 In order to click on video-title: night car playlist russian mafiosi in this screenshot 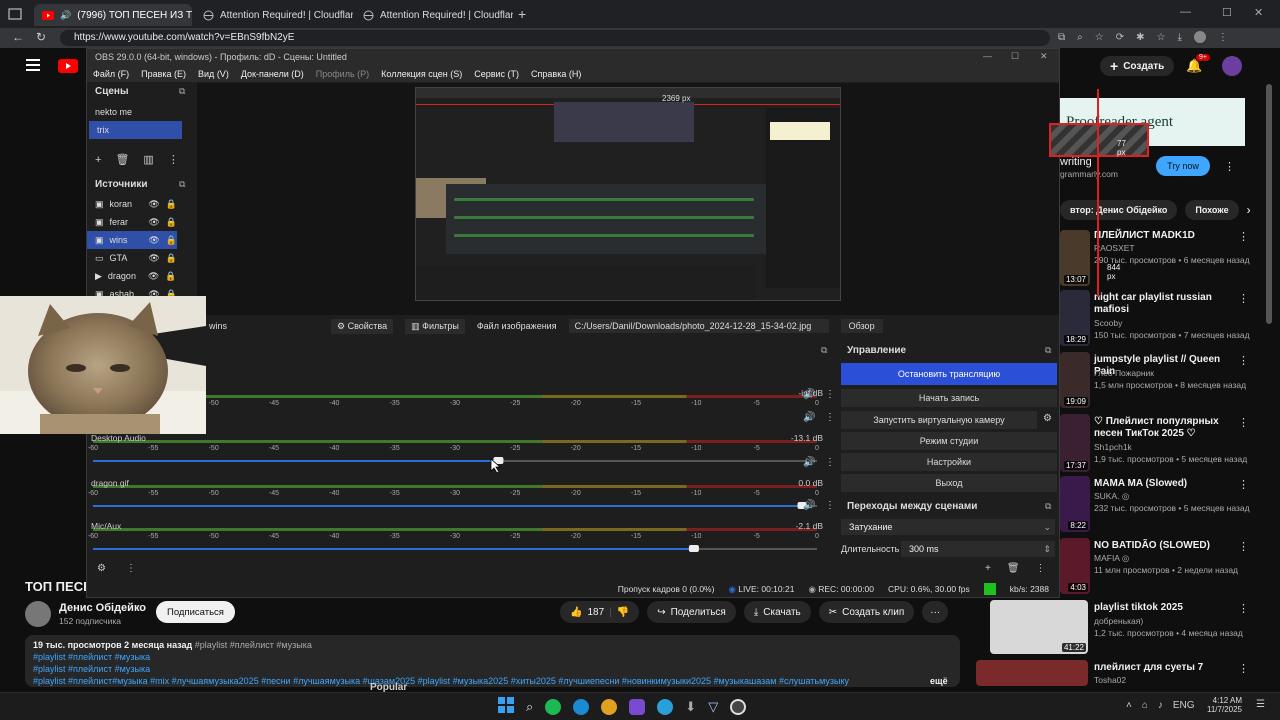, I will do `click(1164, 304)`.